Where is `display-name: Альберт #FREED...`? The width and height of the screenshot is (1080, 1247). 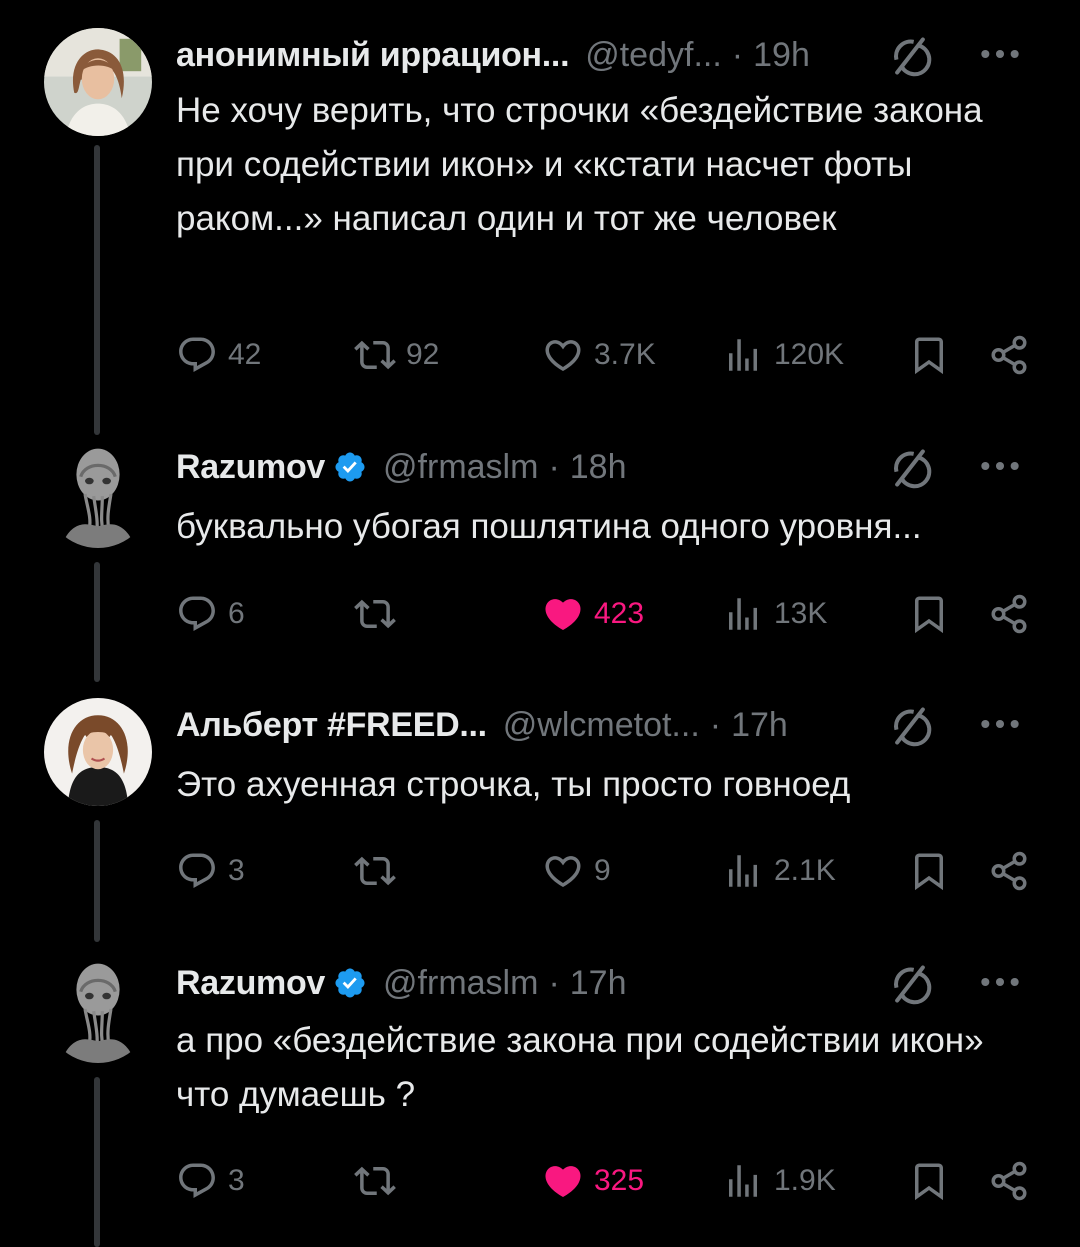
display-name: Альберт #FREED... is located at coordinates (331, 725).